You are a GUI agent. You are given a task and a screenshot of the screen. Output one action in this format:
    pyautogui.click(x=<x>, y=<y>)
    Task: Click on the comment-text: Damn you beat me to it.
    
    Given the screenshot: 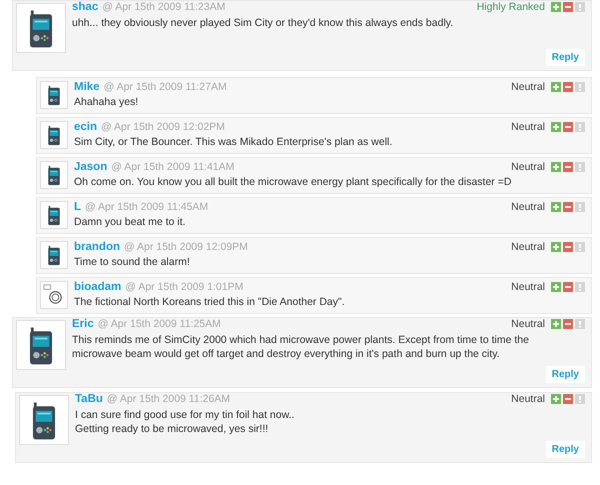 What is the action you would take?
    pyautogui.click(x=130, y=222)
    